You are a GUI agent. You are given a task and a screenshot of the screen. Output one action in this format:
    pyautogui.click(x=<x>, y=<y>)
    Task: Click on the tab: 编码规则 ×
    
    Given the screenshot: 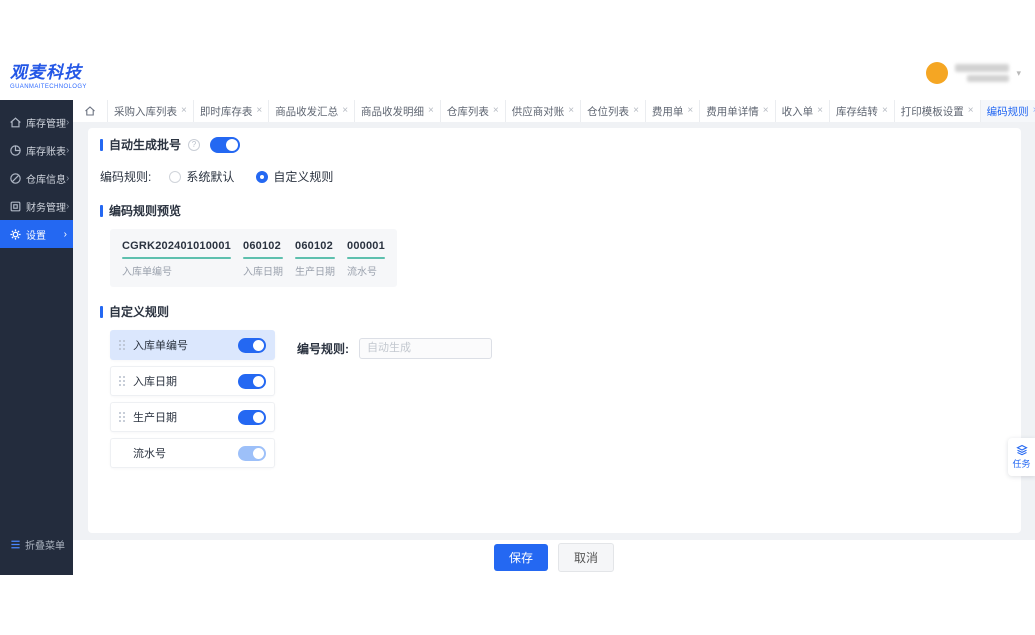 What is the action you would take?
    pyautogui.click(x=1007, y=111)
    